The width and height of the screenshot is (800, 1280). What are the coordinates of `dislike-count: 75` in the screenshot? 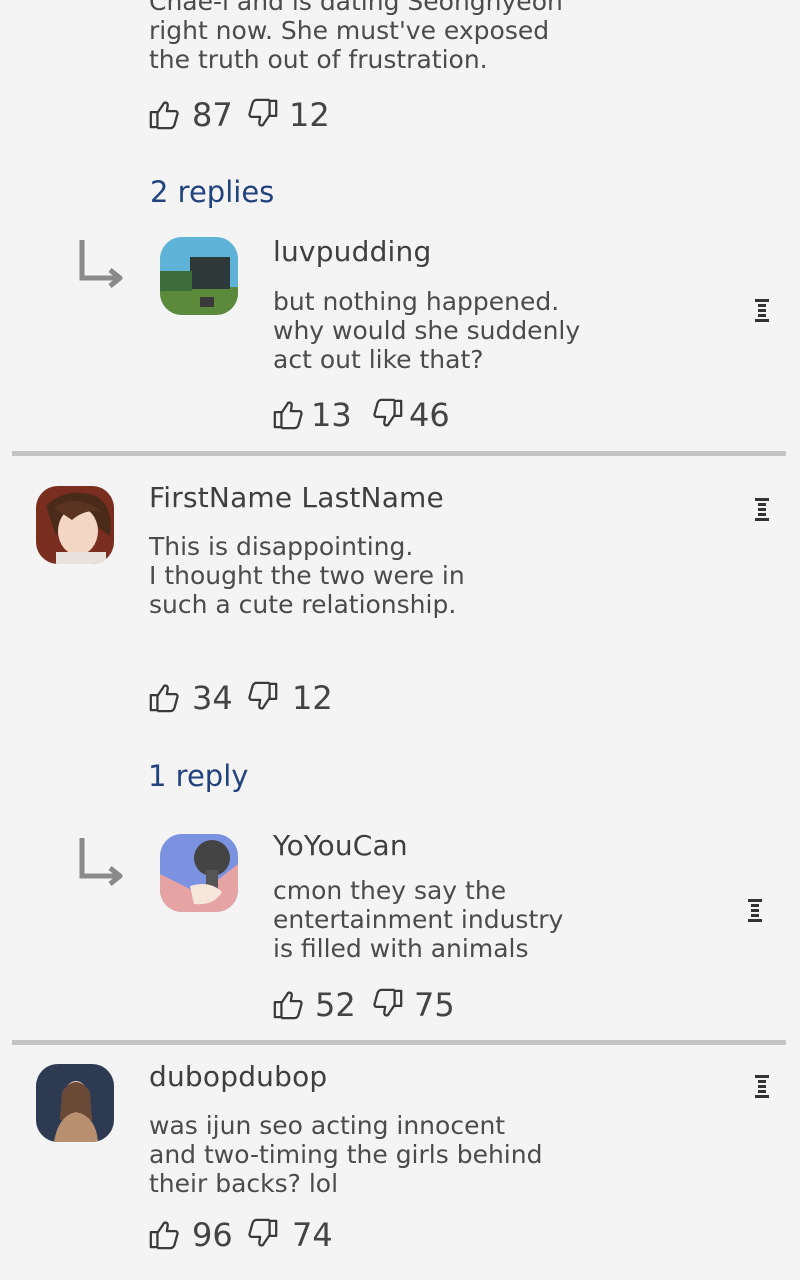 It's located at (434, 1005).